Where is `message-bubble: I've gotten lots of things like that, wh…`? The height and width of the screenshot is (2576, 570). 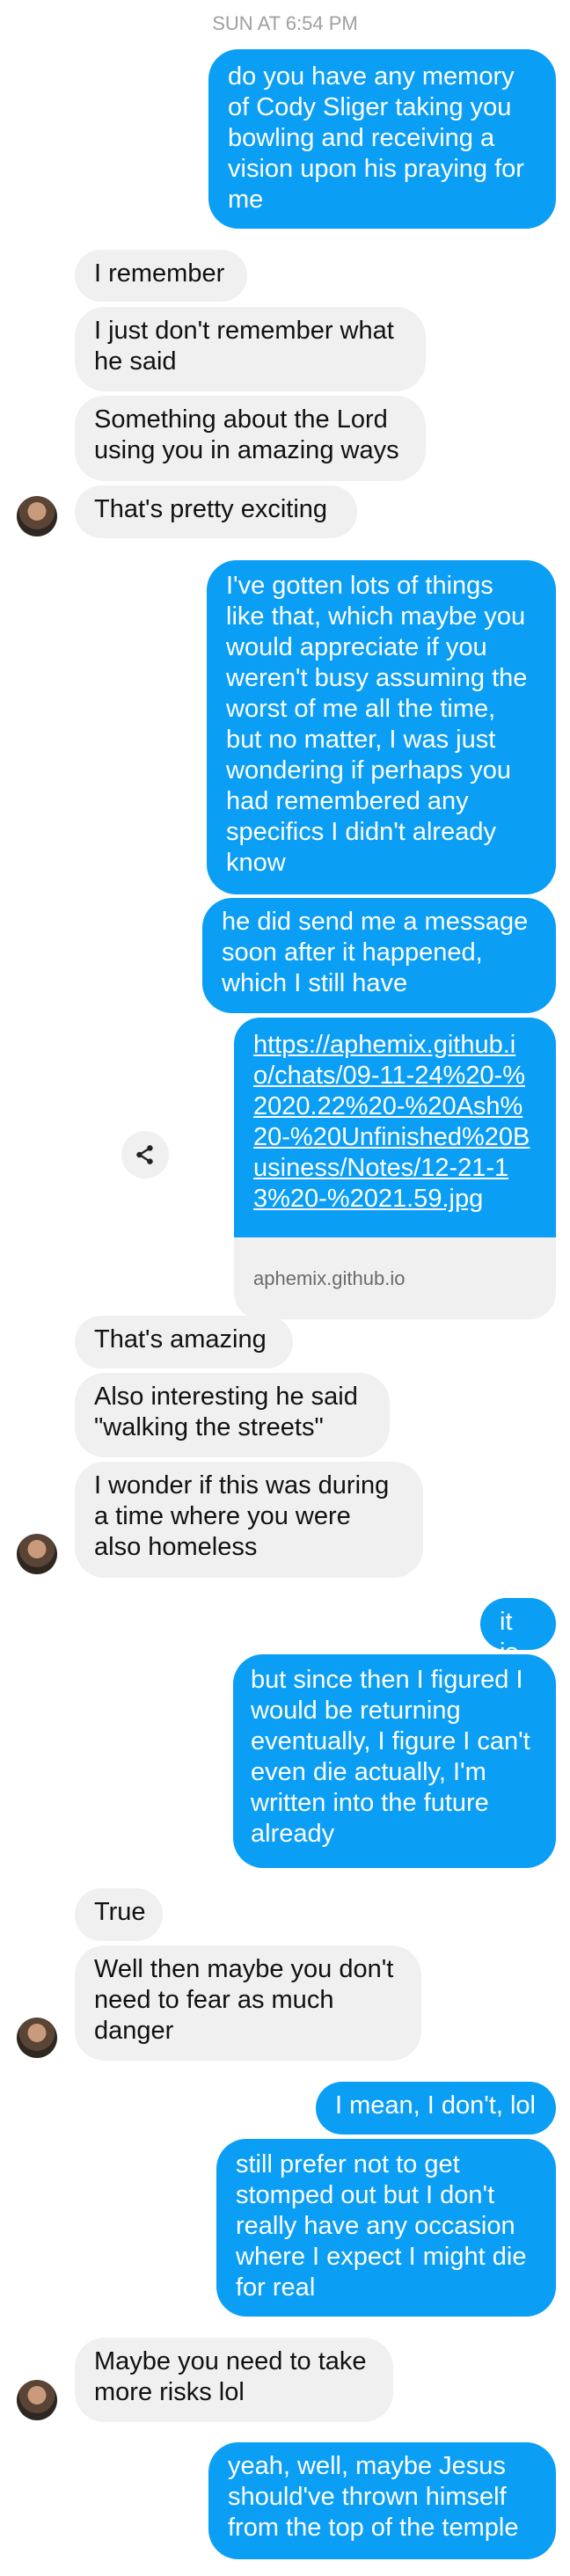 message-bubble: I've gotten lots of things like that, wh… is located at coordinates (381, 727).